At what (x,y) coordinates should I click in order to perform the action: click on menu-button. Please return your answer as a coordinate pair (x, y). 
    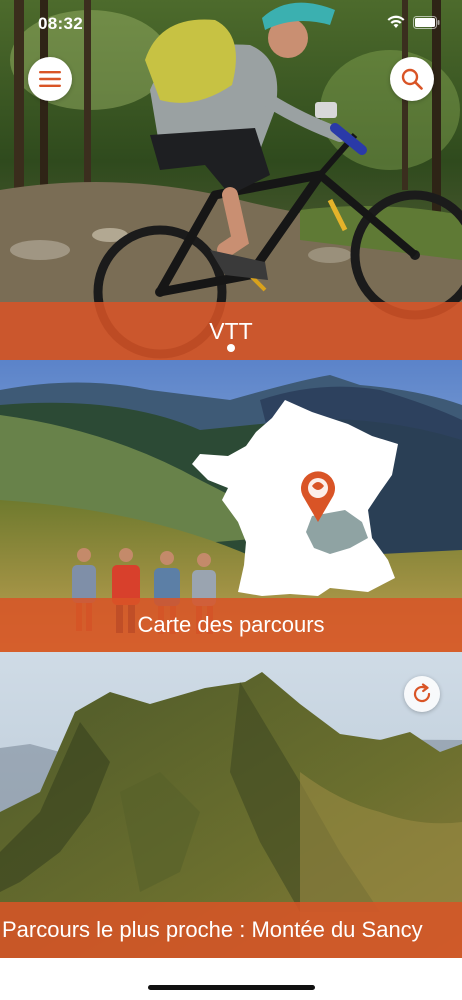
    Looking at the image, I should click on (50, 79).